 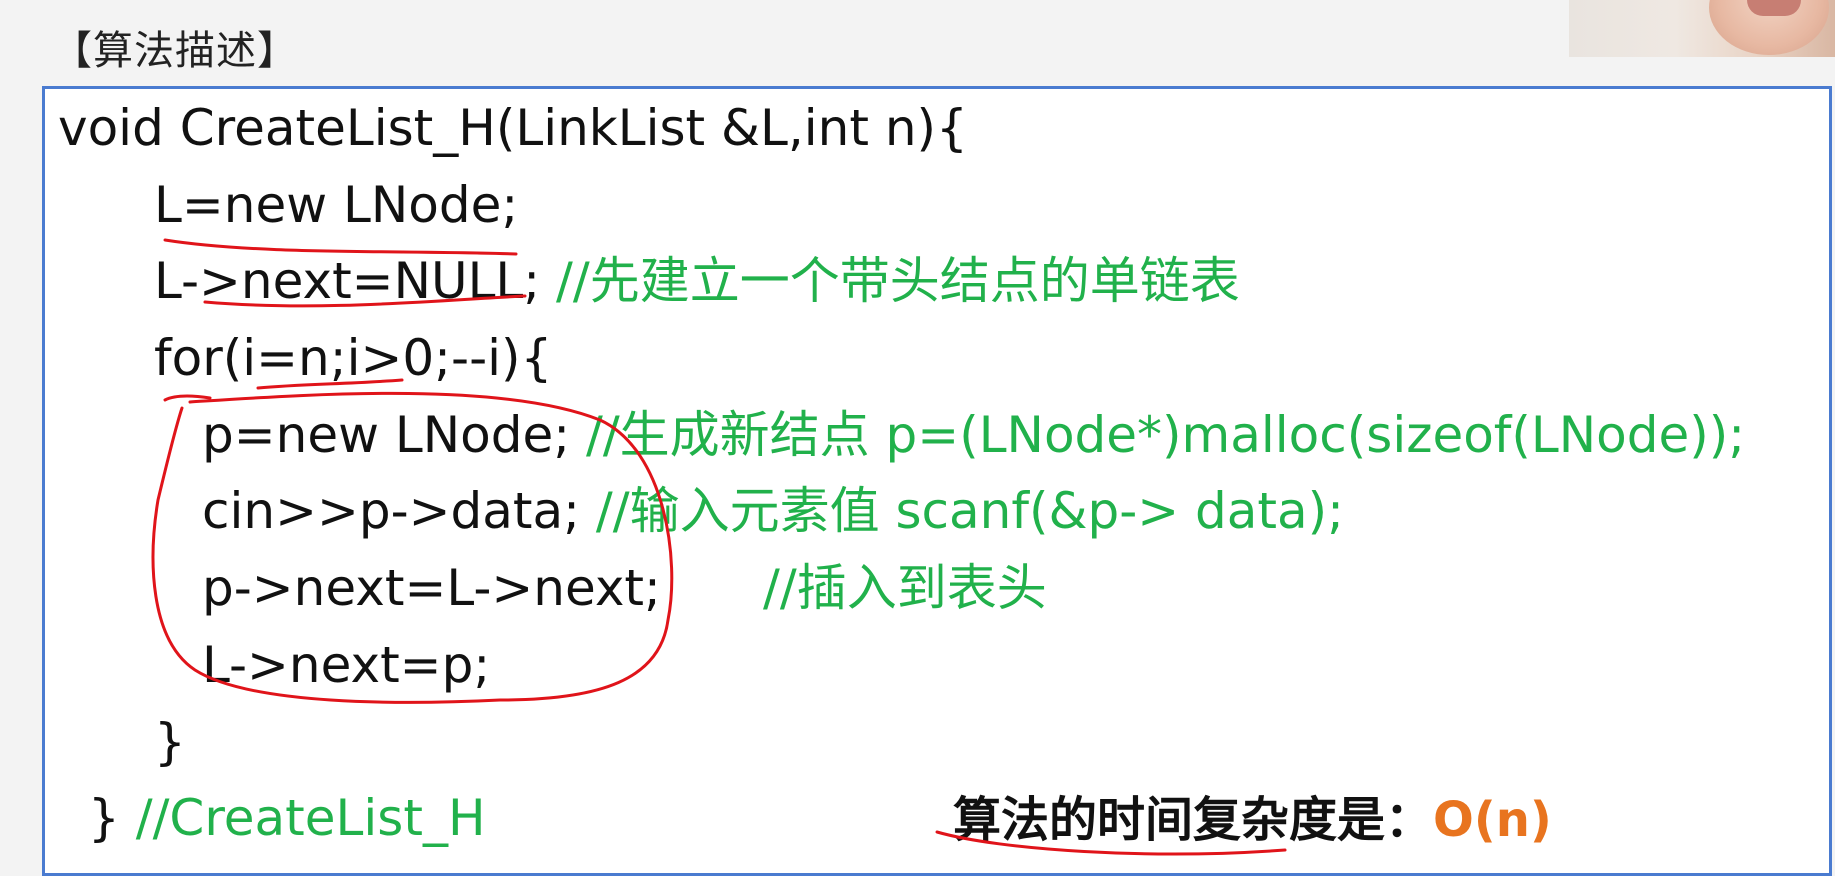 What do you see at coordinates (431, 588) in the screenshot?
I see `code-line-link-next: p->next=L->next;` at bounding box center [431, 588].